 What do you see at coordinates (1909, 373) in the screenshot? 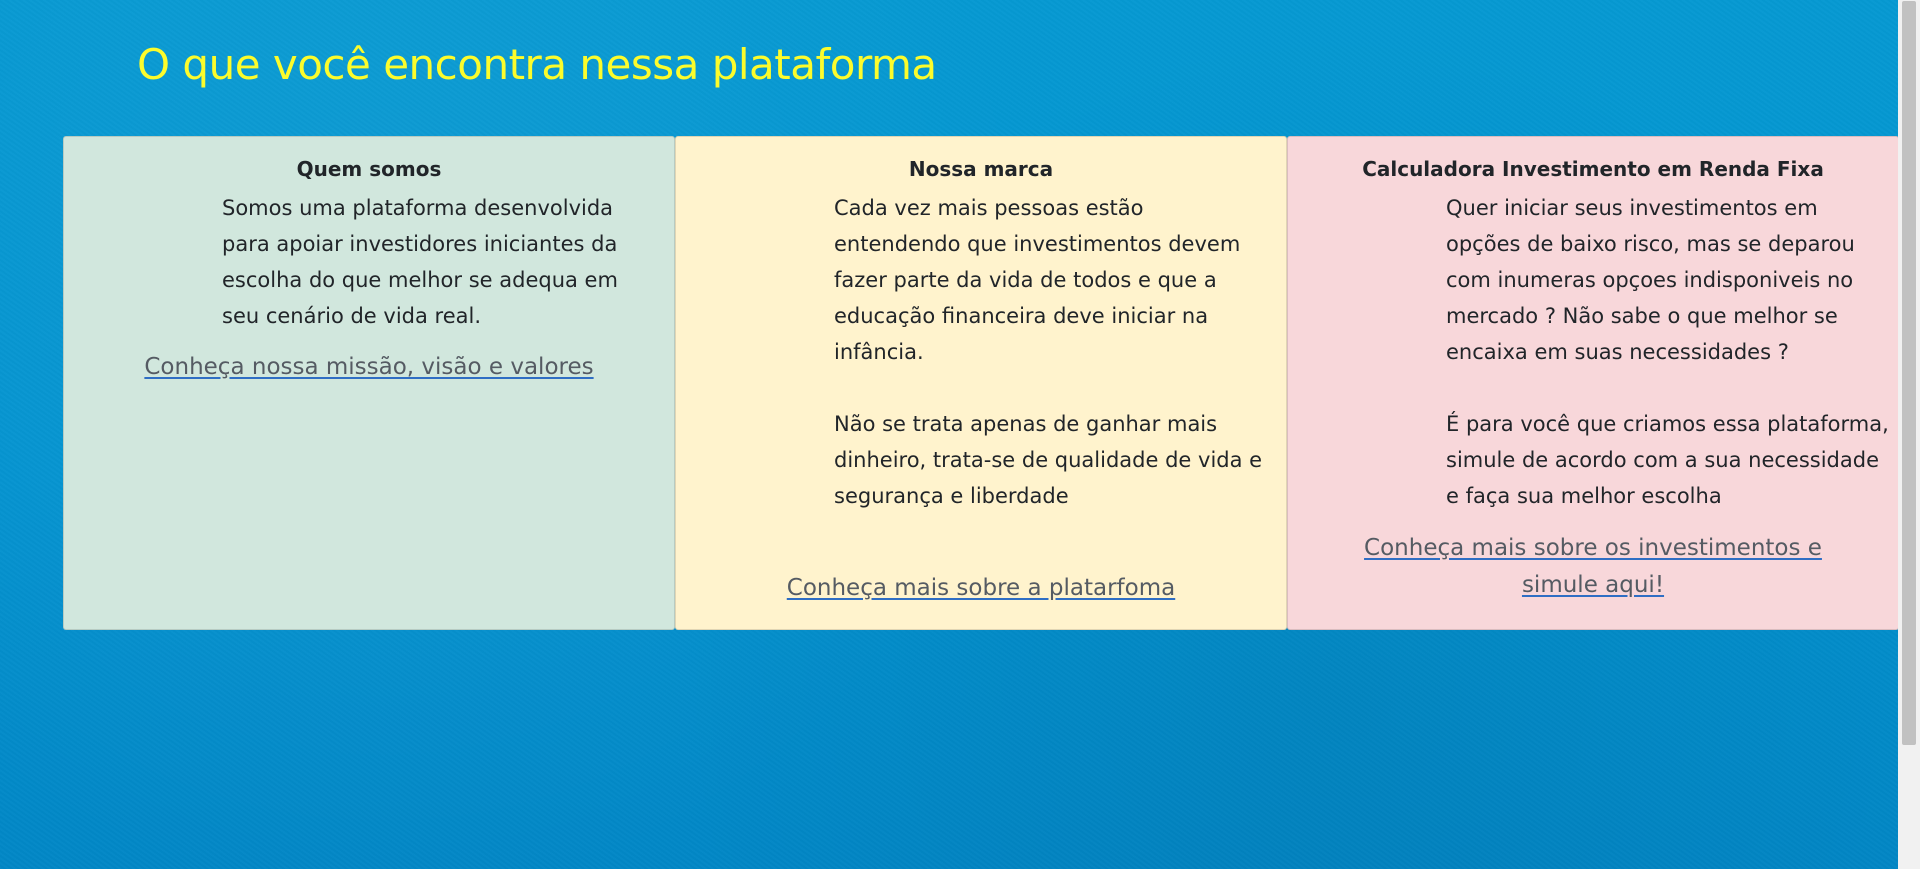
I see `scrollbar-thumb` at bounding box center [1909, 373].